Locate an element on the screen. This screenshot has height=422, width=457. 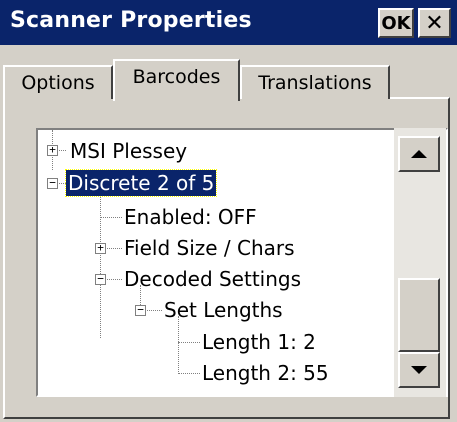
tree-node-length-1: Length 1: 2 is located at coordinates (259, 342).